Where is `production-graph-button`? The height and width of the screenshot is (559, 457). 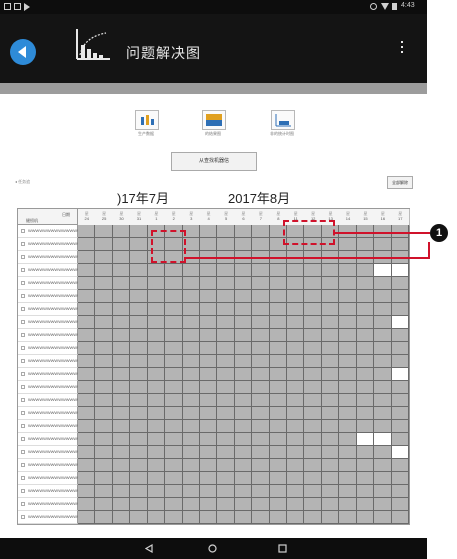
production-graph-button is located at coordinates (147, 120).